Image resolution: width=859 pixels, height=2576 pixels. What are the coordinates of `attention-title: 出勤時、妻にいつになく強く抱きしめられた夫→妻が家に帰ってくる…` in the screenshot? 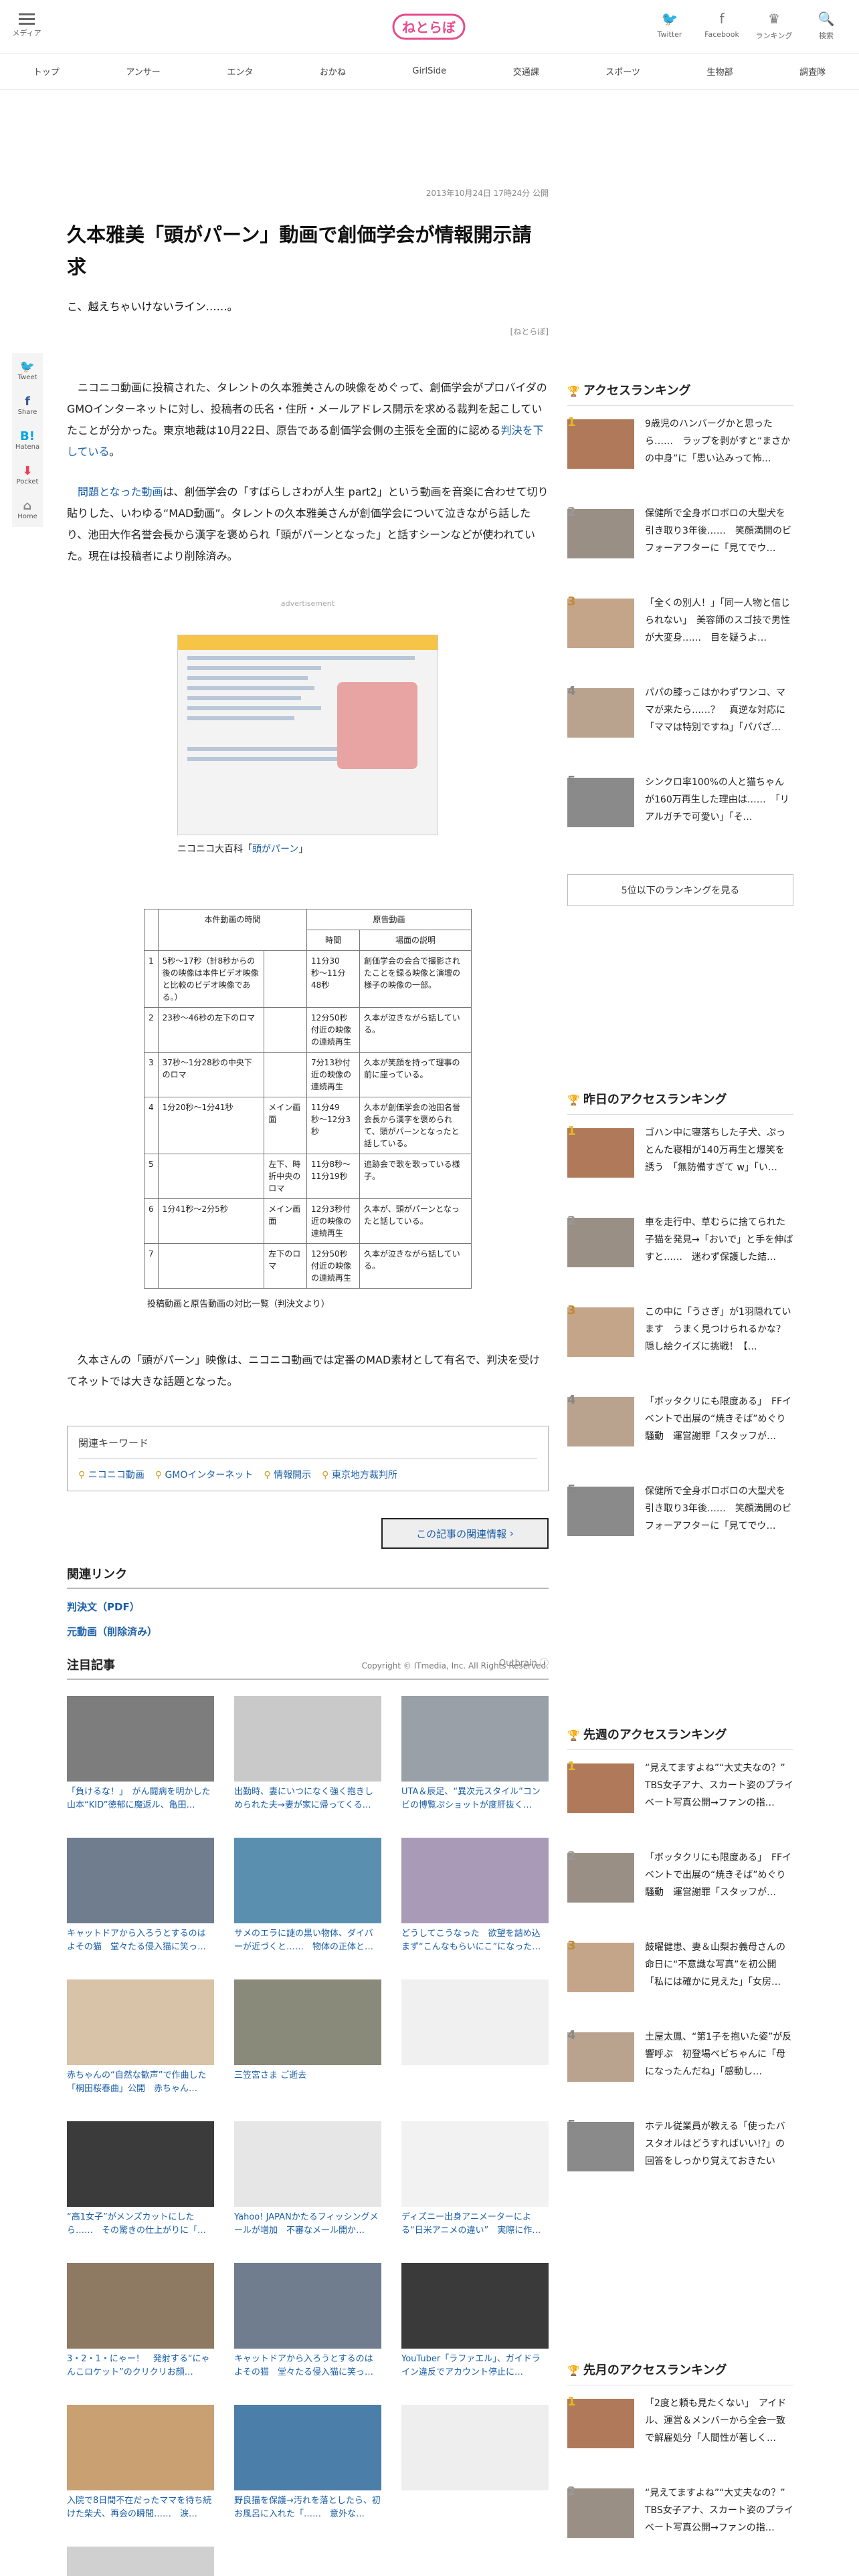 It's located at (304, 1798).